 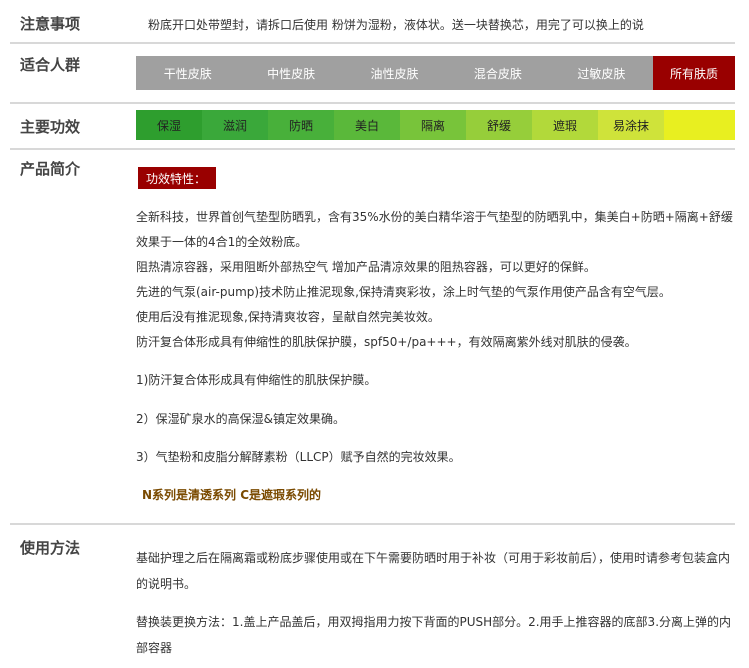 I want to click on skin-type-item: 过敏皮肤, so click(x=601, y=73).